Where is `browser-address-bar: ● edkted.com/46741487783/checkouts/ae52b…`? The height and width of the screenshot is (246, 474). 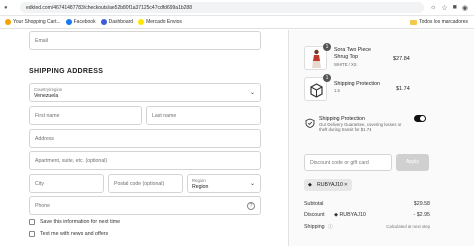
browser-address-bar: ● edkted.com/46741487783/checkouts/ae52b… is located at coordinates (237, 8).